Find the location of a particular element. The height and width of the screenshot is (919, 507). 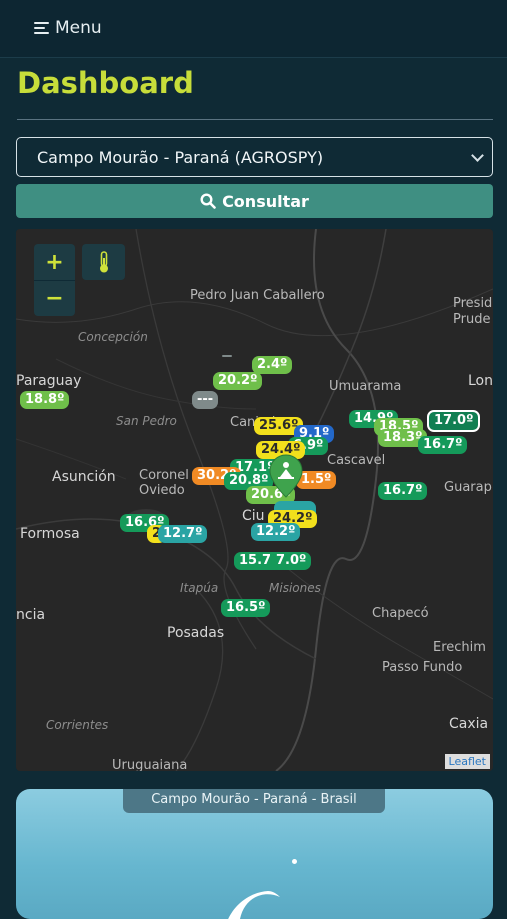

leaflet-attribution-link: Leaflet is located at coordinates (467, 761).